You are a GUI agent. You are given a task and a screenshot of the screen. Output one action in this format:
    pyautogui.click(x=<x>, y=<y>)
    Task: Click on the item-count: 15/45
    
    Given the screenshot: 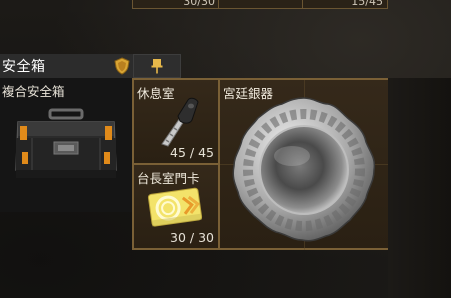 What is the action you would take?
    pyautogui.click(x=367, y=4)
    